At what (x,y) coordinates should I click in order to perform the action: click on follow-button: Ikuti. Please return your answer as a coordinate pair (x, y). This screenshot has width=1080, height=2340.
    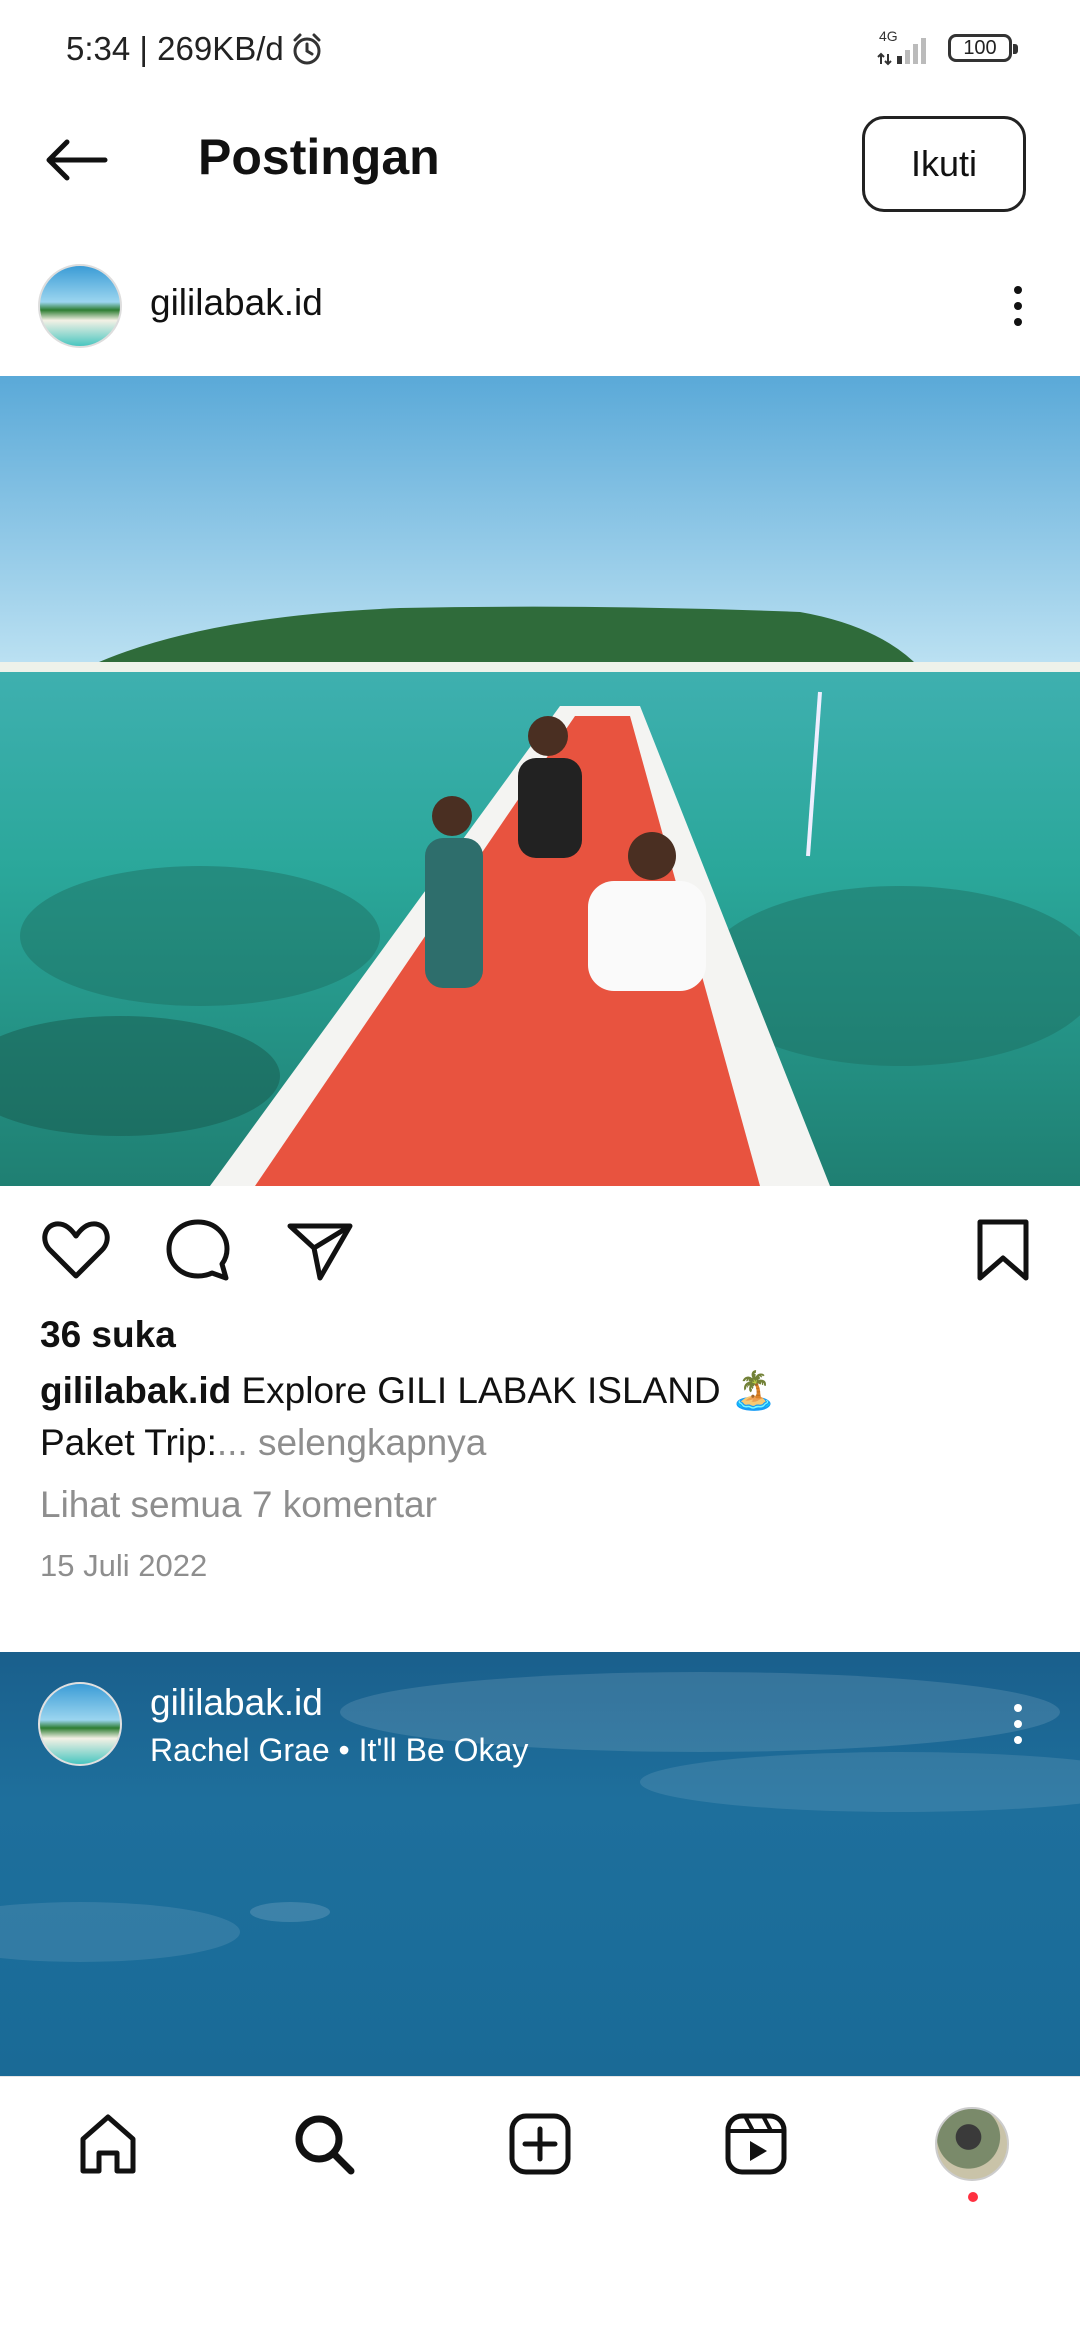
    Looking at the image, I should click on (944, 164).